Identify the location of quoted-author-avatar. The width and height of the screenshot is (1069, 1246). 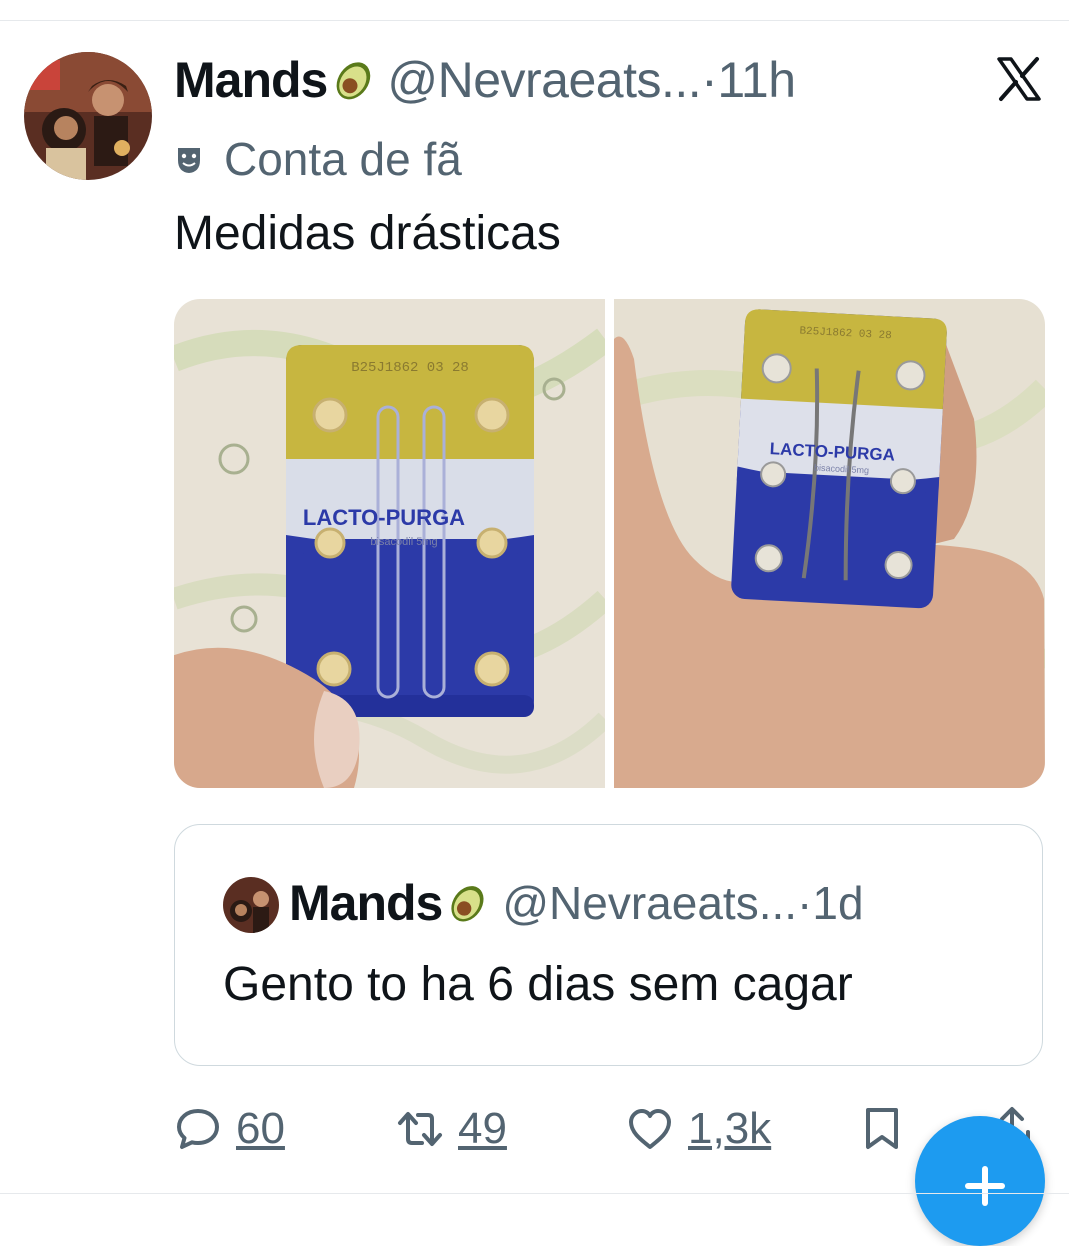
(251, 905).